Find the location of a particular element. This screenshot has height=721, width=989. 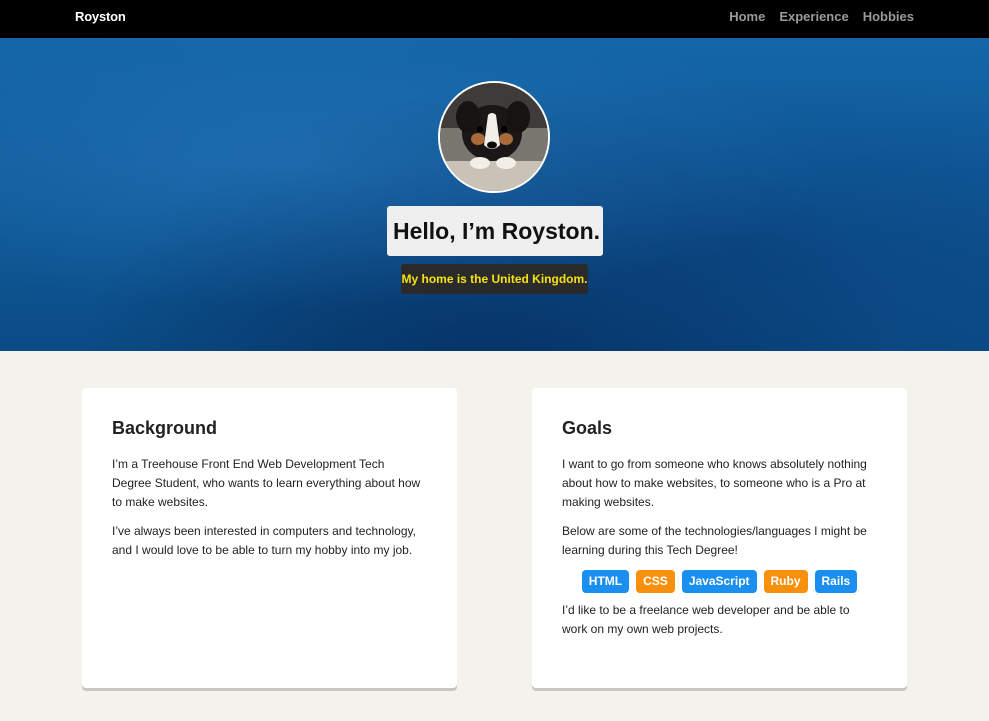

nav-links: Home Experience Hobbies is located at coordinates (821, 16).